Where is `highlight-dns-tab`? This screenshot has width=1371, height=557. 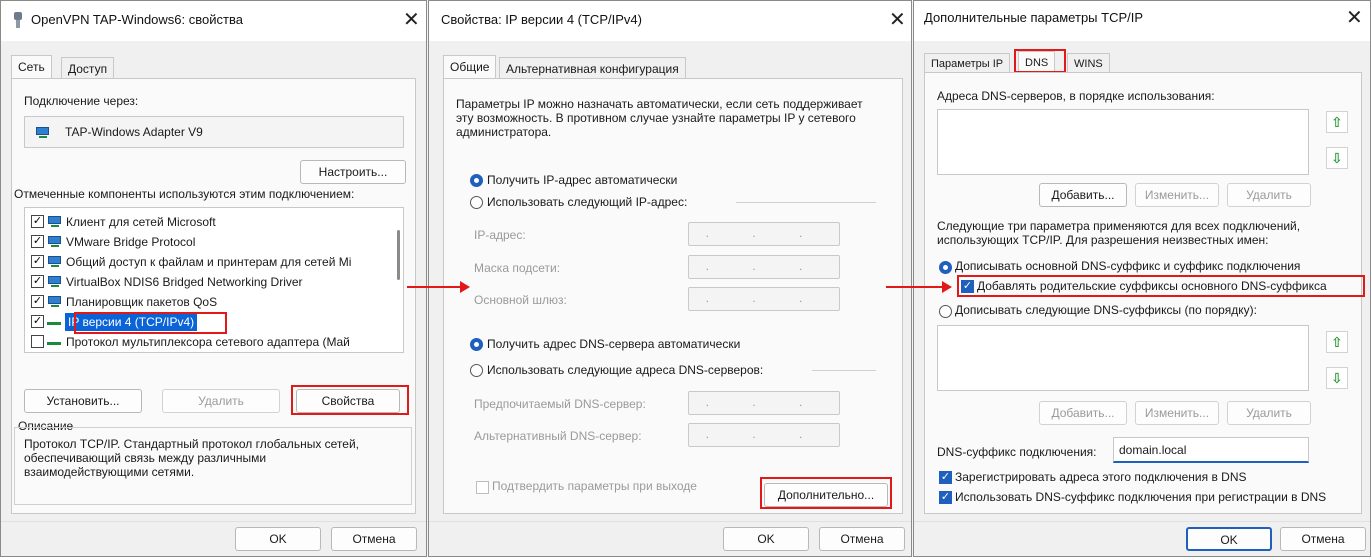
highlight-dns-tab is located at coordinates (1040, 61).